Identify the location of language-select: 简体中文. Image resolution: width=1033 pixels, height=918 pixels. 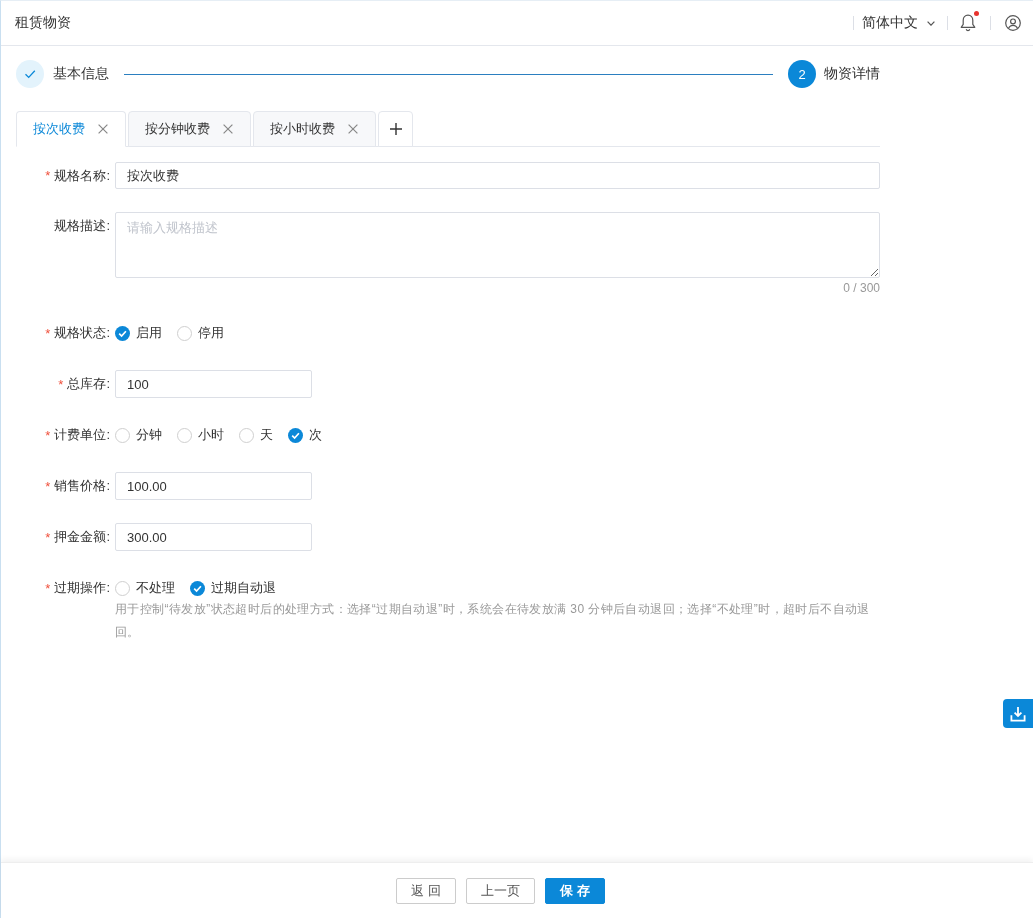
(898, 23).